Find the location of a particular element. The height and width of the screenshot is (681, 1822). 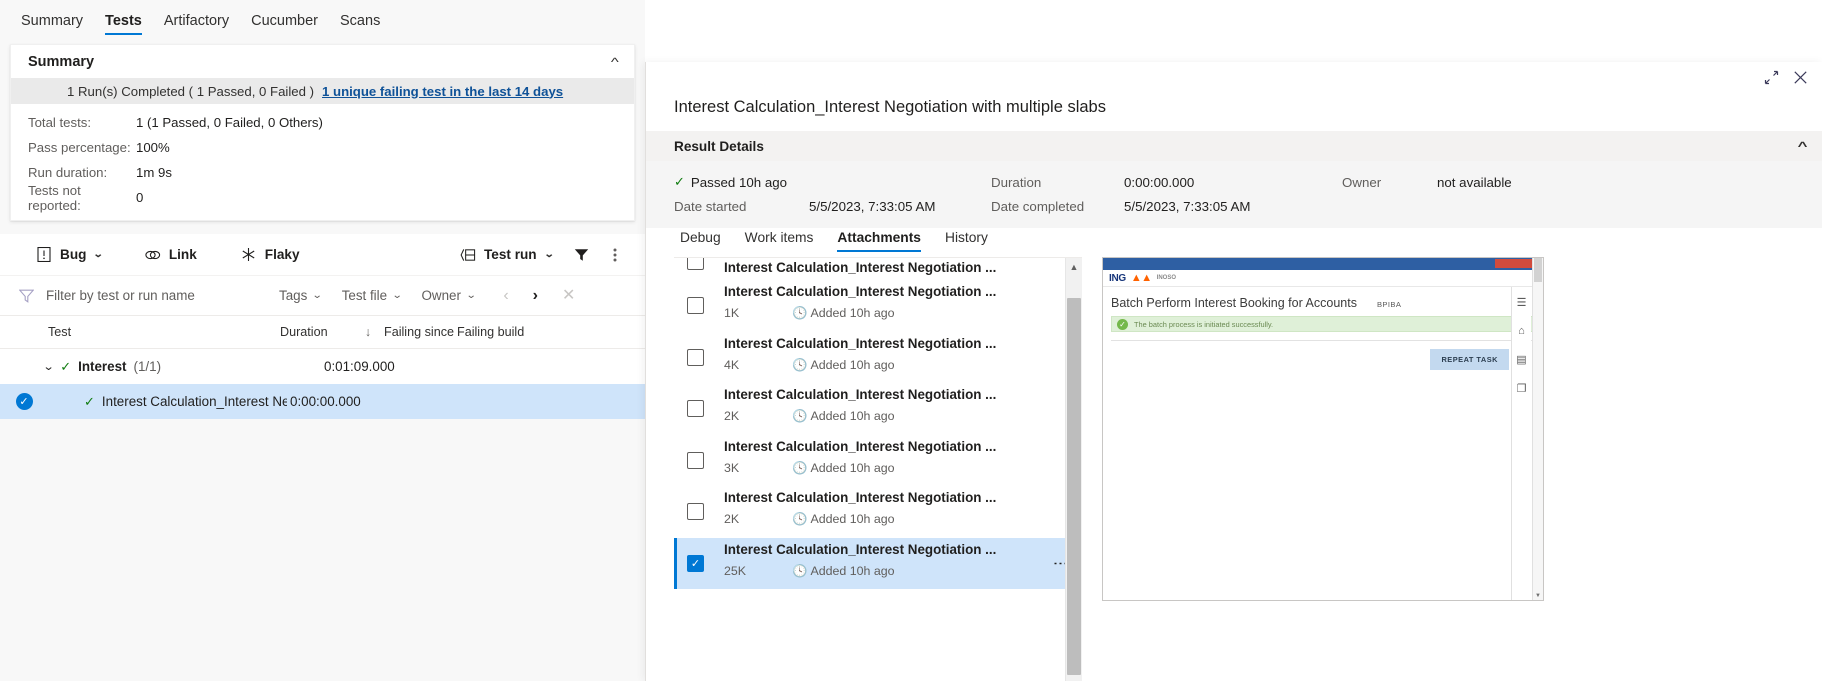

filter-icon is located at coordinates (581, 255).